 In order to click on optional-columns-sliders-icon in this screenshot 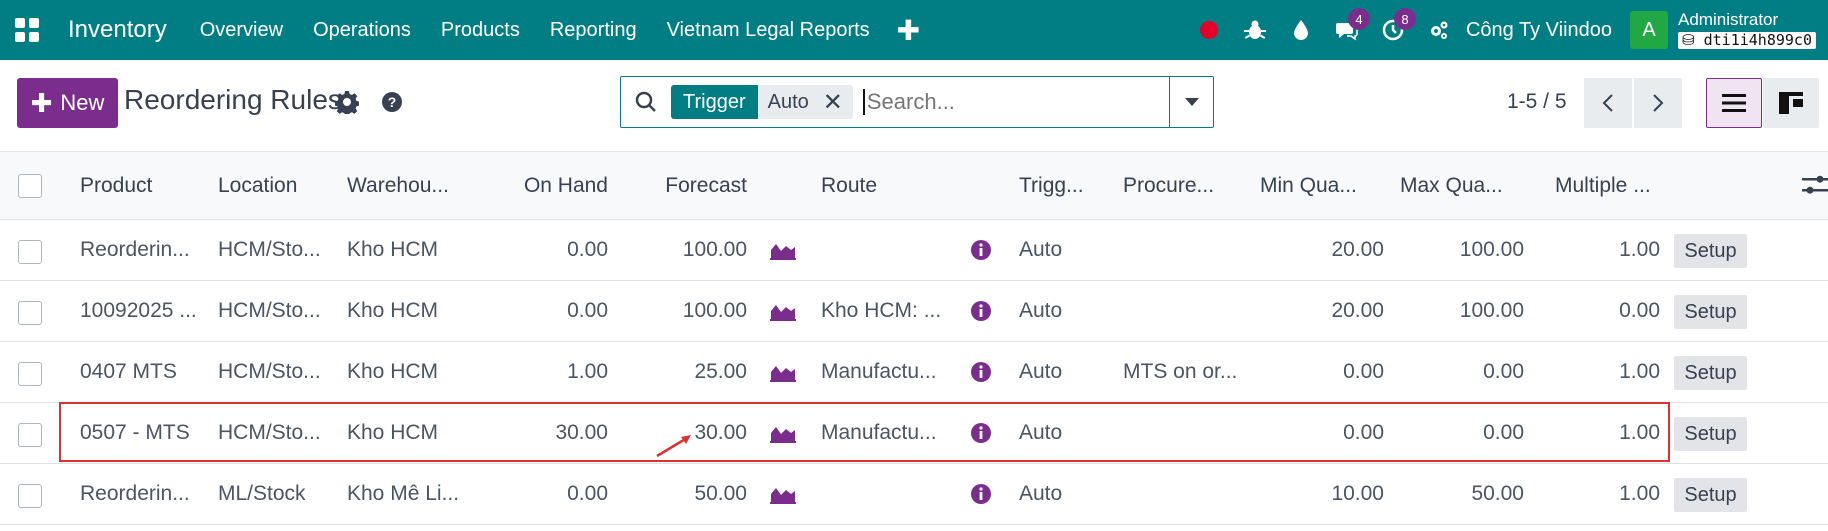, I will do `click(1815, 186)`.